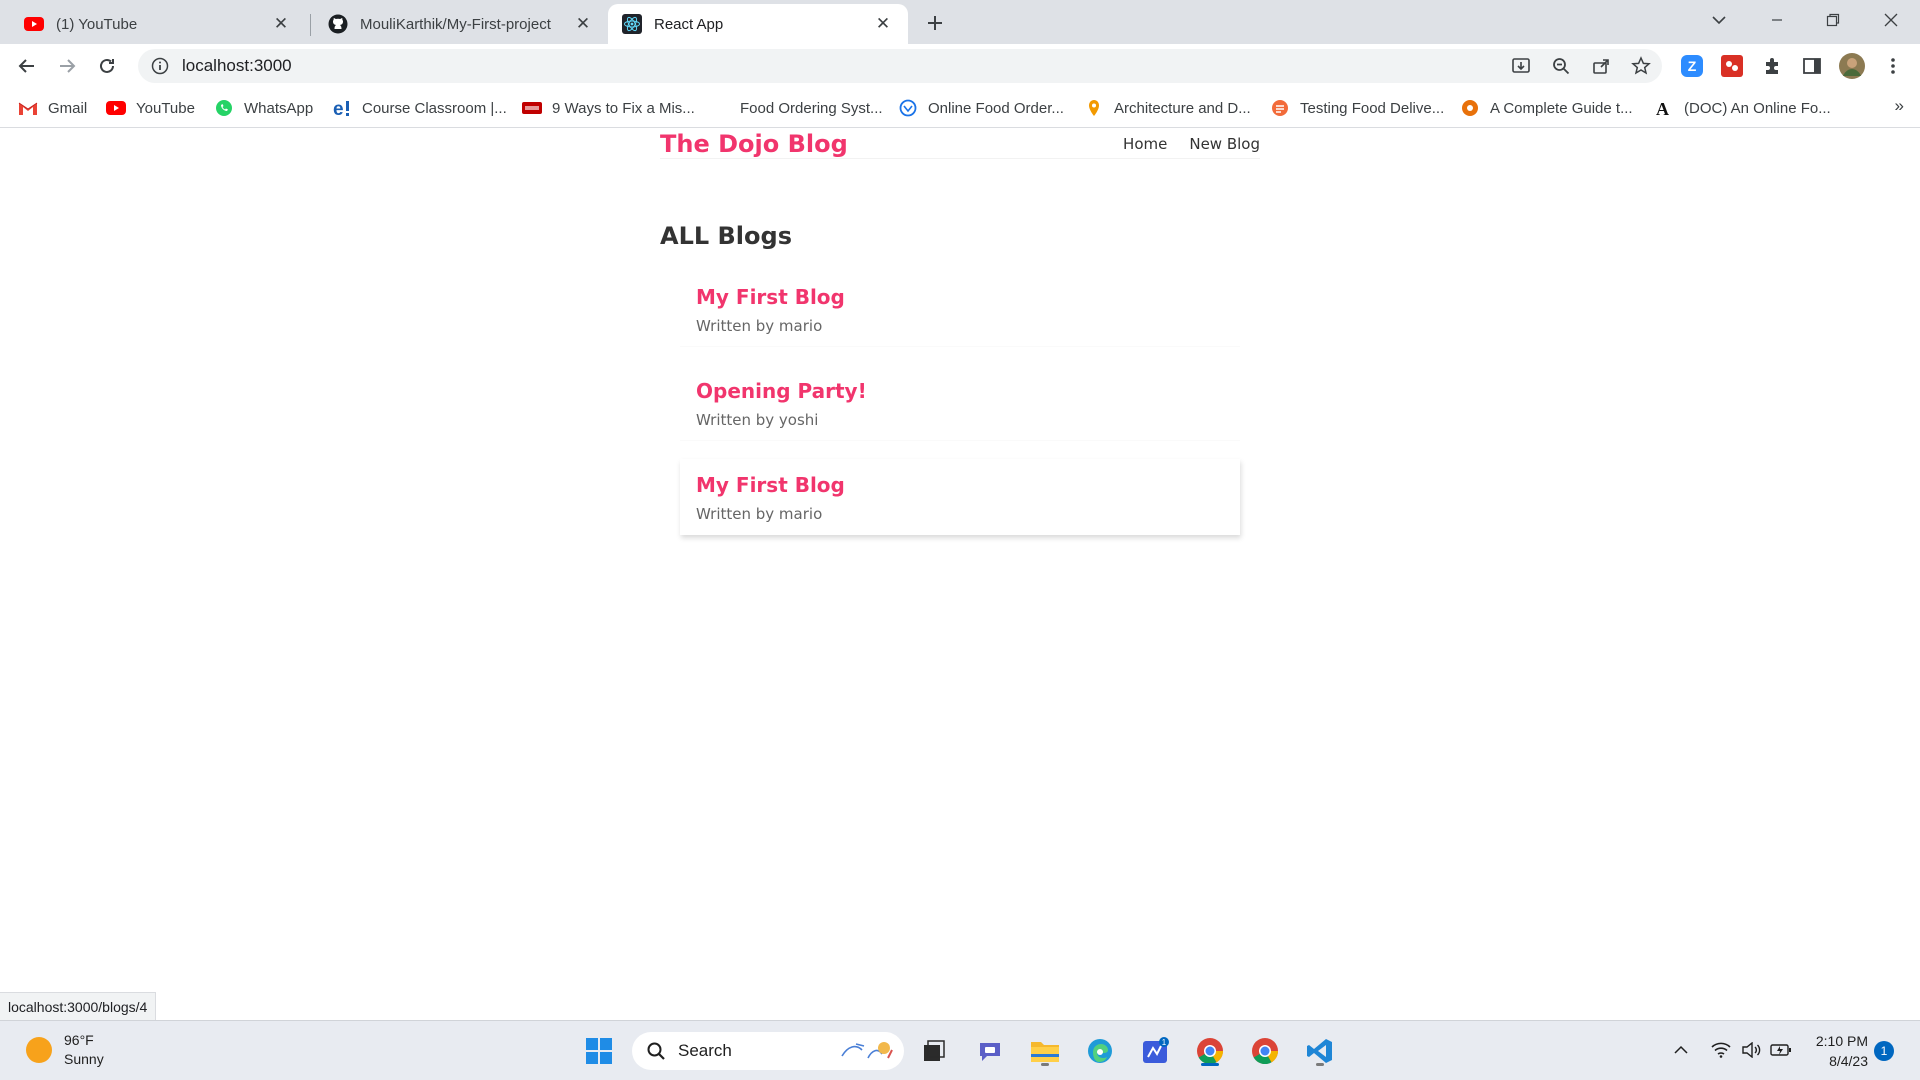 This screenshot has width=1920, height=1080. Describe the element at coordinates (1732, 66) in the screenshot. I see `extension-icon` at that location.